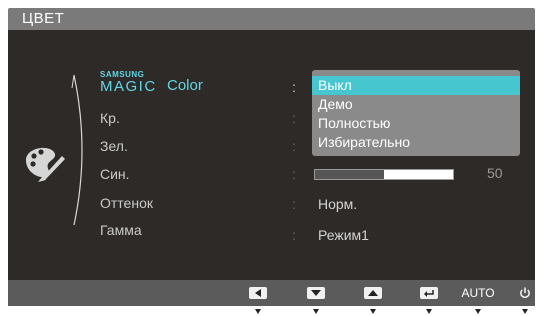 The image size is (543, 316). I want to click on auto-button: AUTO, so click(478, 293).